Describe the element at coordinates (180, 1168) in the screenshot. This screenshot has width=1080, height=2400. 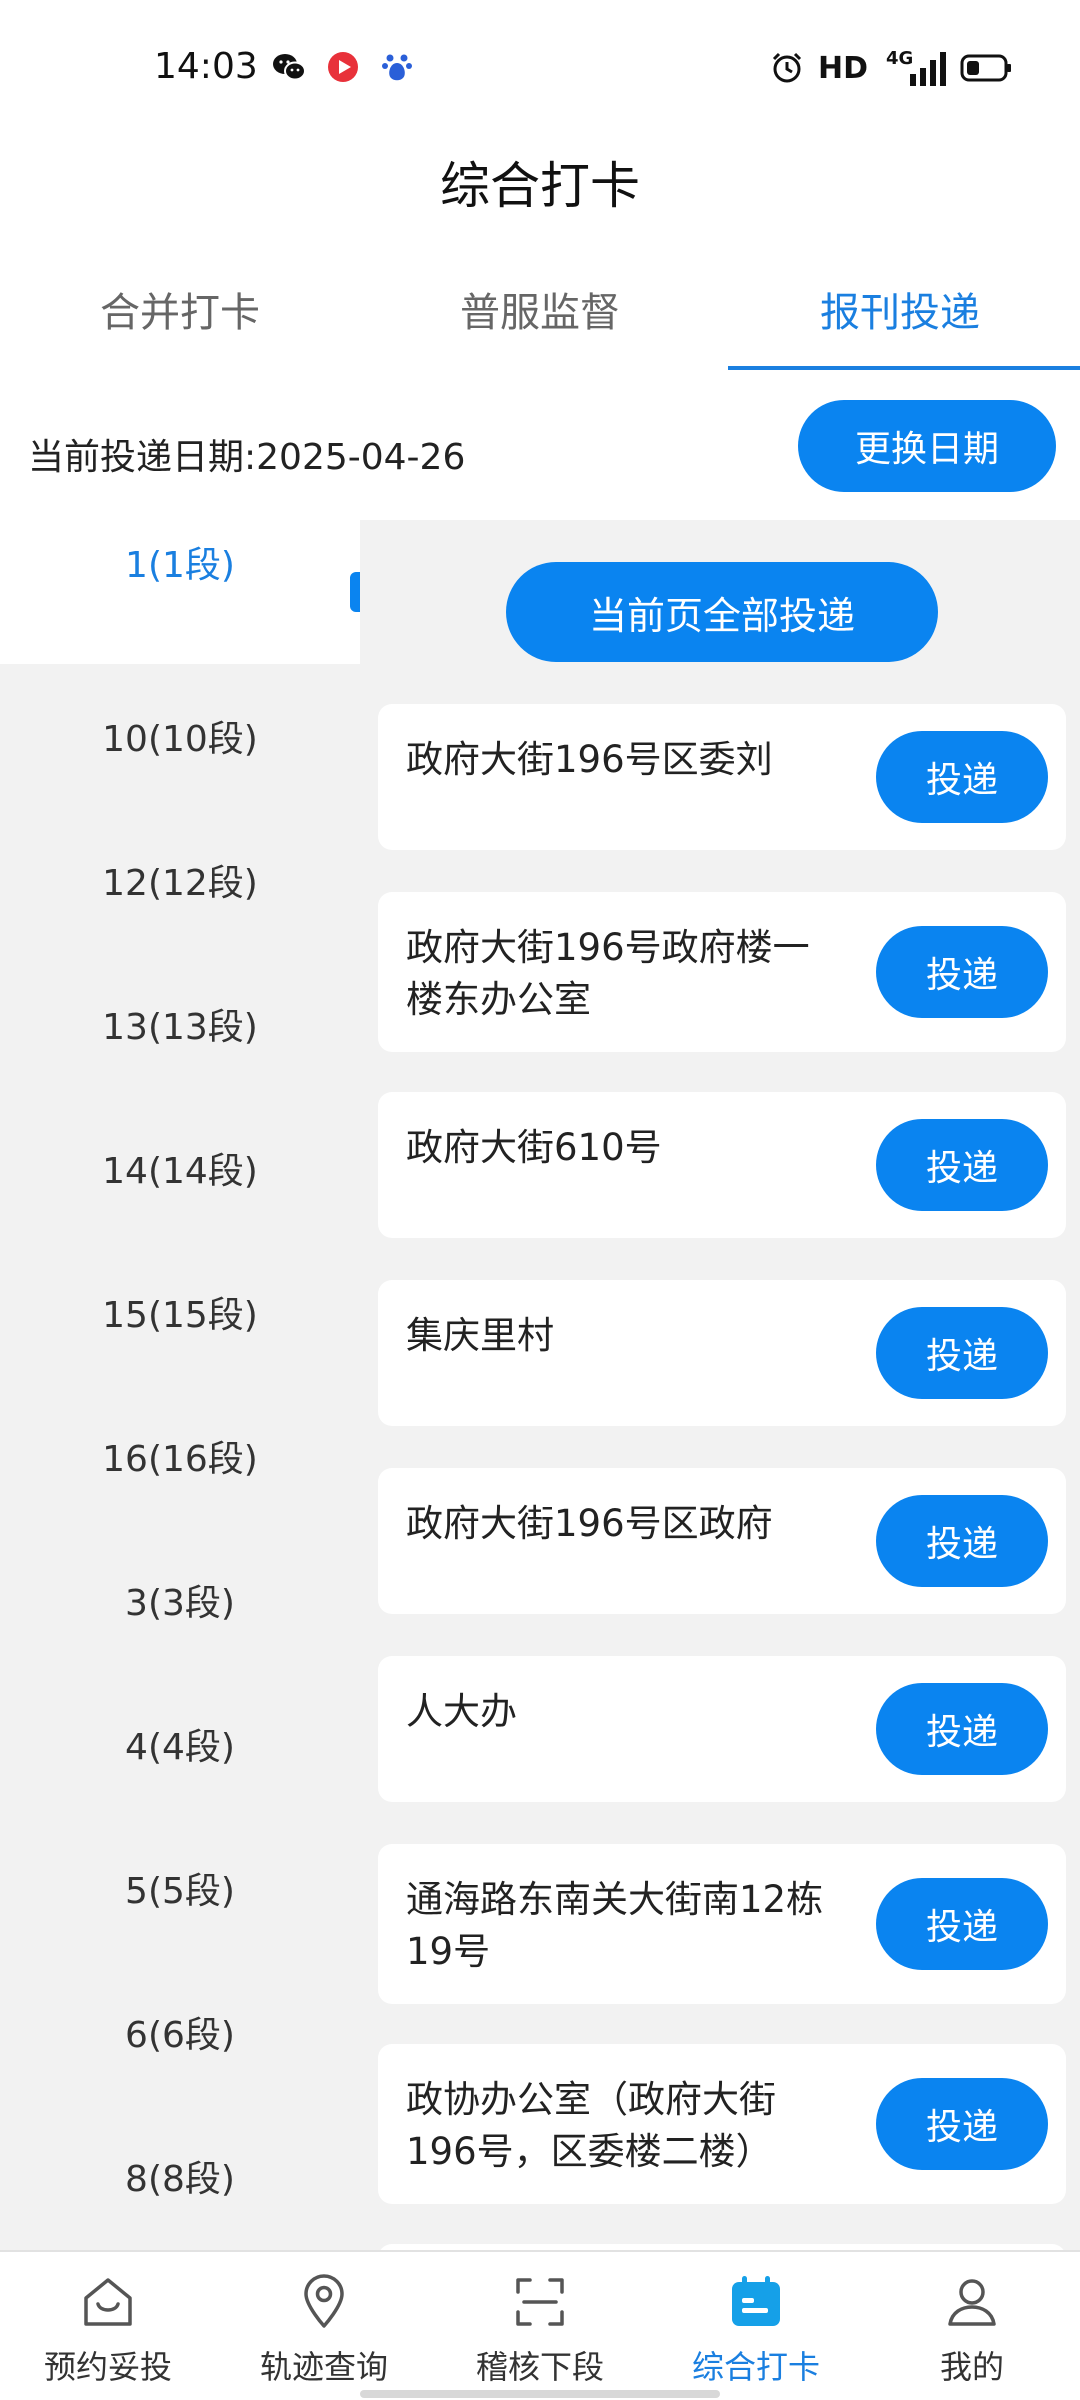
I see `segment-item: 14(14段)` at that location.